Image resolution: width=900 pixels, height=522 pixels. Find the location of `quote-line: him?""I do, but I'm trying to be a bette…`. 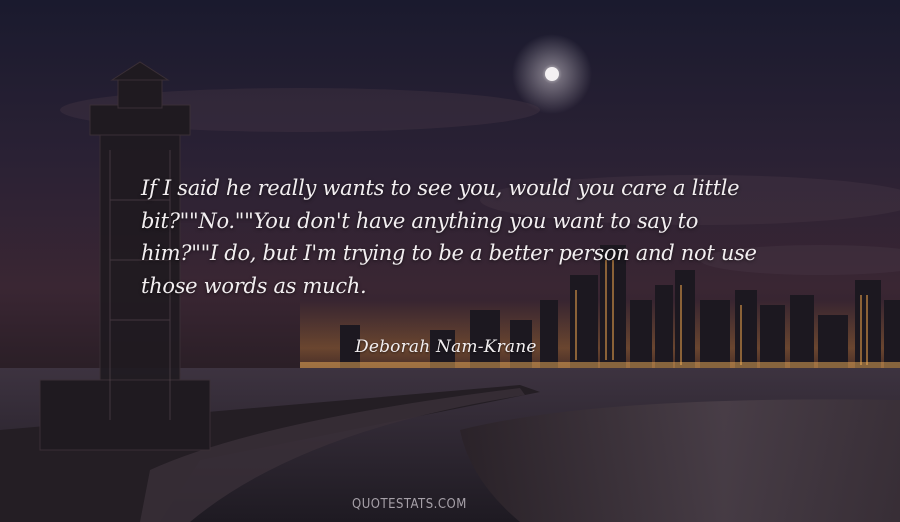

quote-line: him?""I do, but I'm trying to be a bette… is located at coordinates (449, 253).